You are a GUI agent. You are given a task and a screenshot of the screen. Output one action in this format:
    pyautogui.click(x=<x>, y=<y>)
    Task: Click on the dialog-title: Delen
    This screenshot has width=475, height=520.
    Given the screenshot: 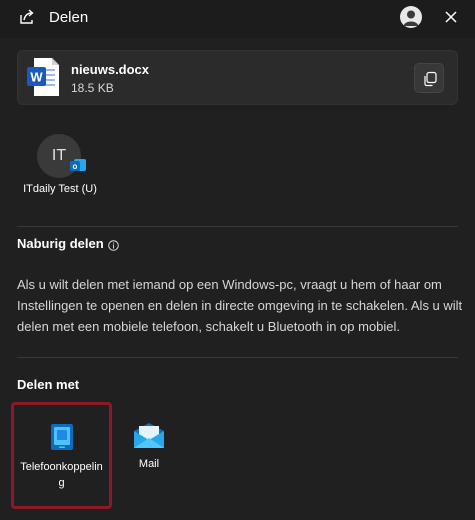 What is the action you would take?
    pyautogui.click(x=69, y=17)
    